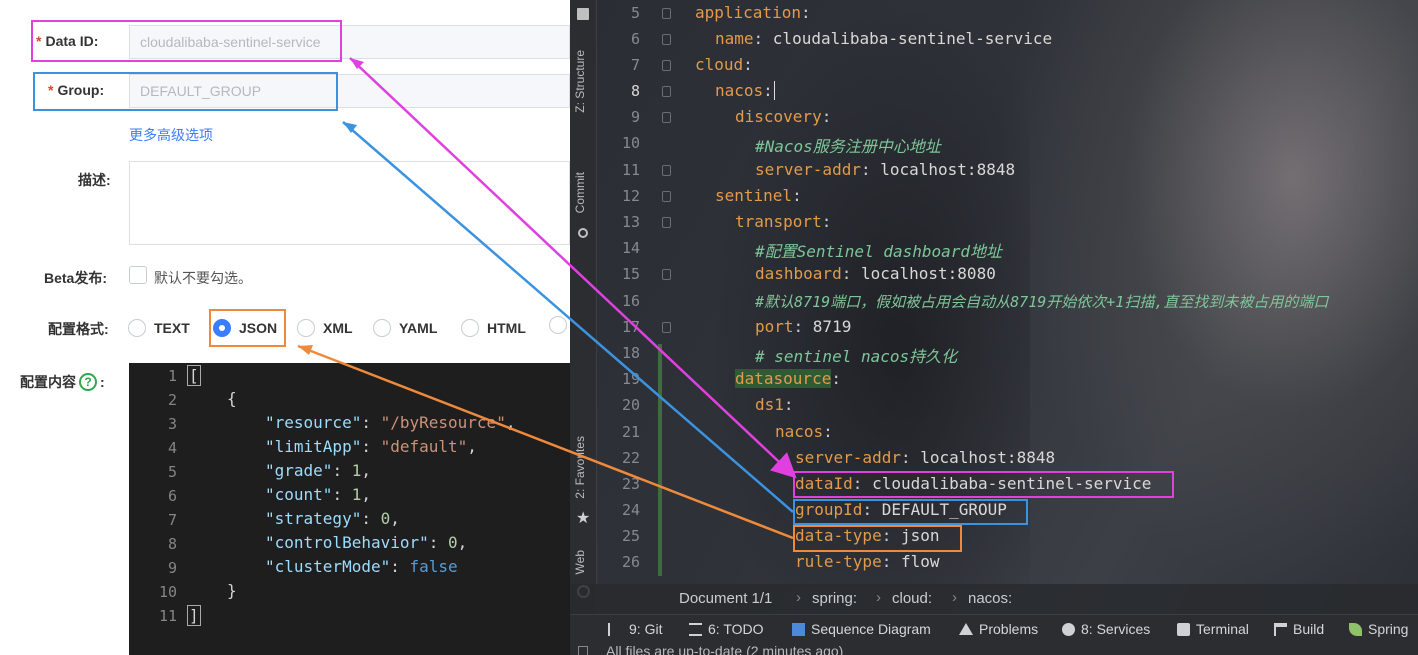 This screenshot has width=1418, height=655. I want to click on orange-arrow, so click(545, 442).